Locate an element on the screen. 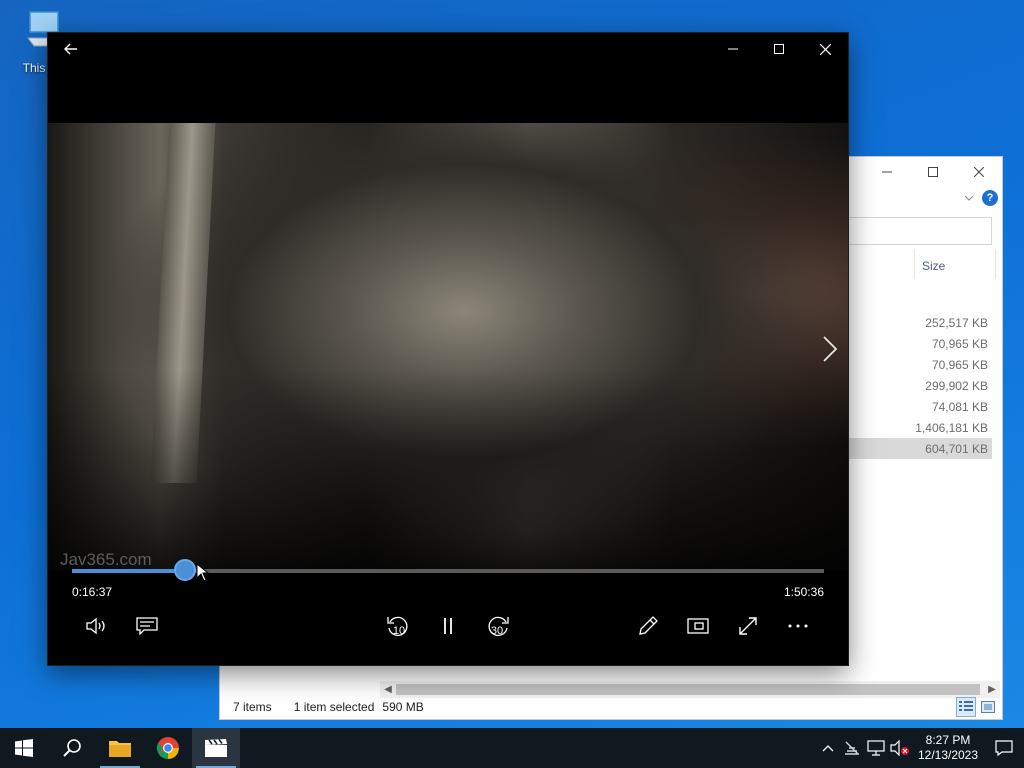 Image resolution: width=1024 pixels, height=768 pixels. action-center-button is located at coordinates (1004, 748).